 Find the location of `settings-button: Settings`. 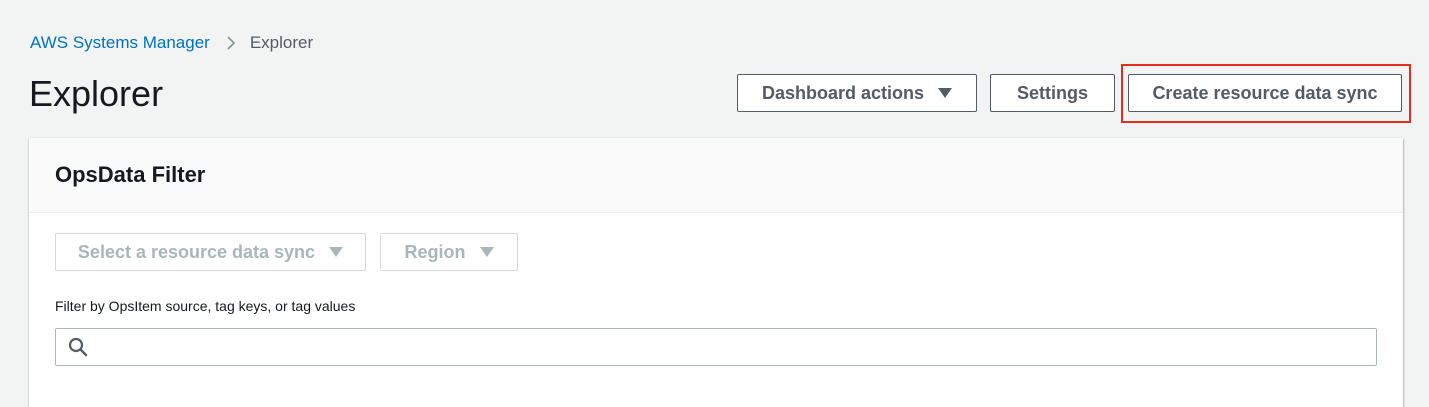

settings-button: Settings is located at coordinates (1052, 93).